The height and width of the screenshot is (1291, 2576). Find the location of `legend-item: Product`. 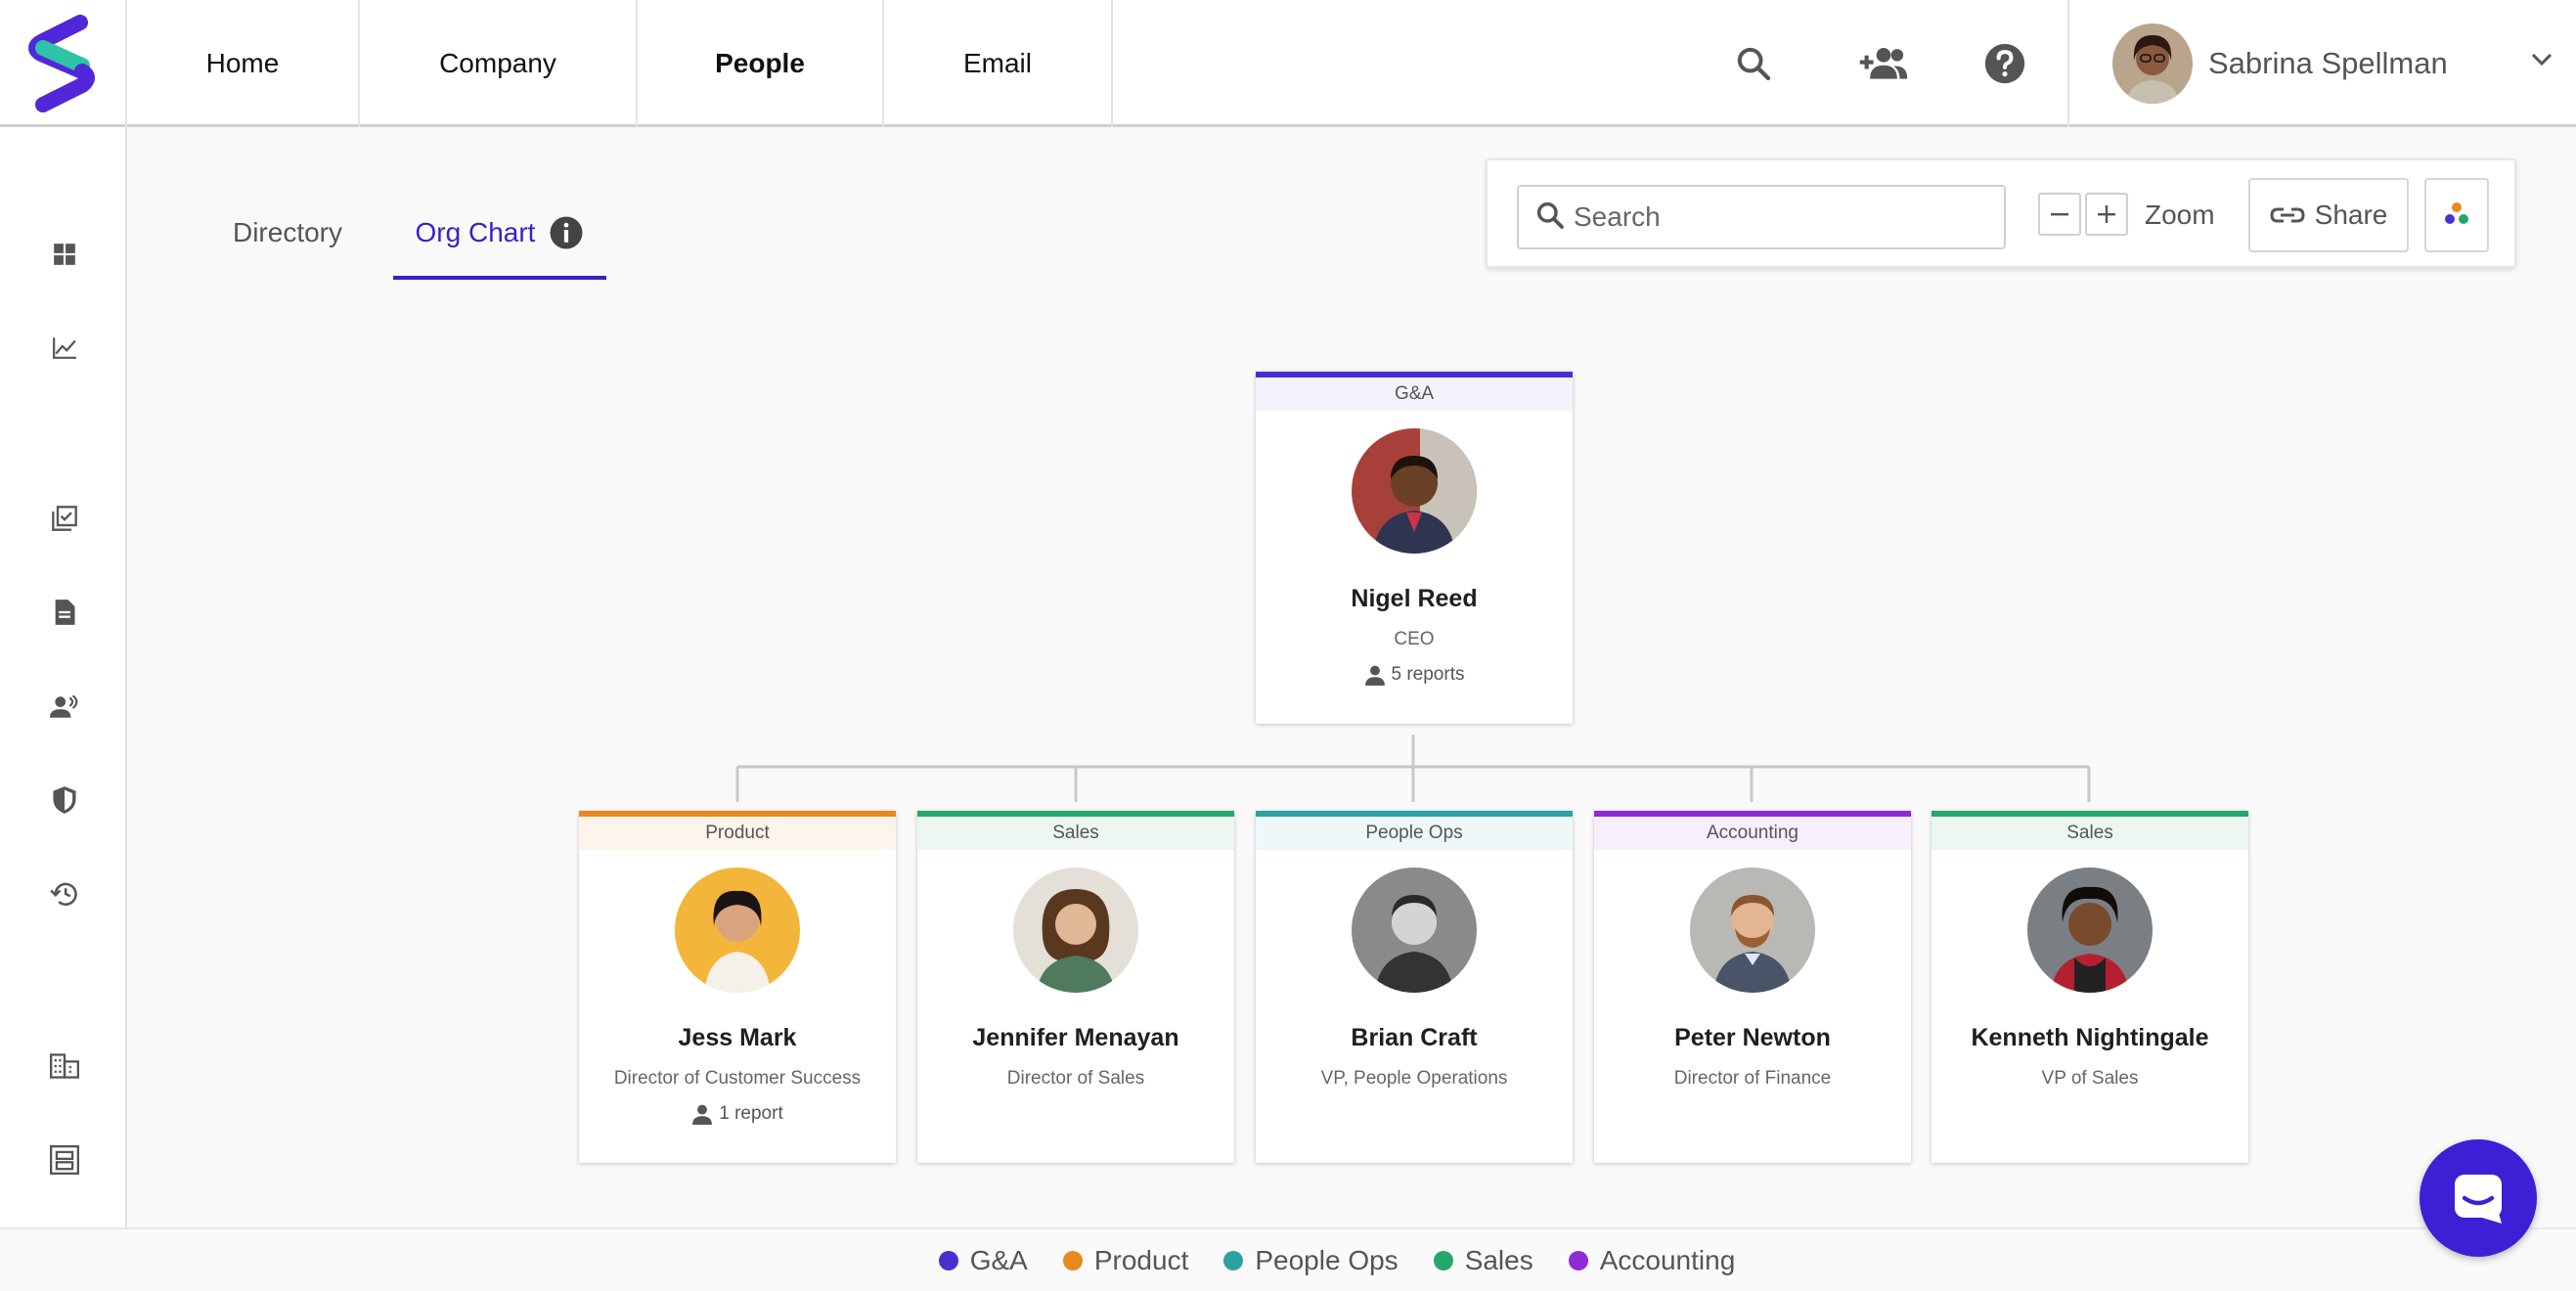

legend-item: Product is located at coordinates (1125, 1260).